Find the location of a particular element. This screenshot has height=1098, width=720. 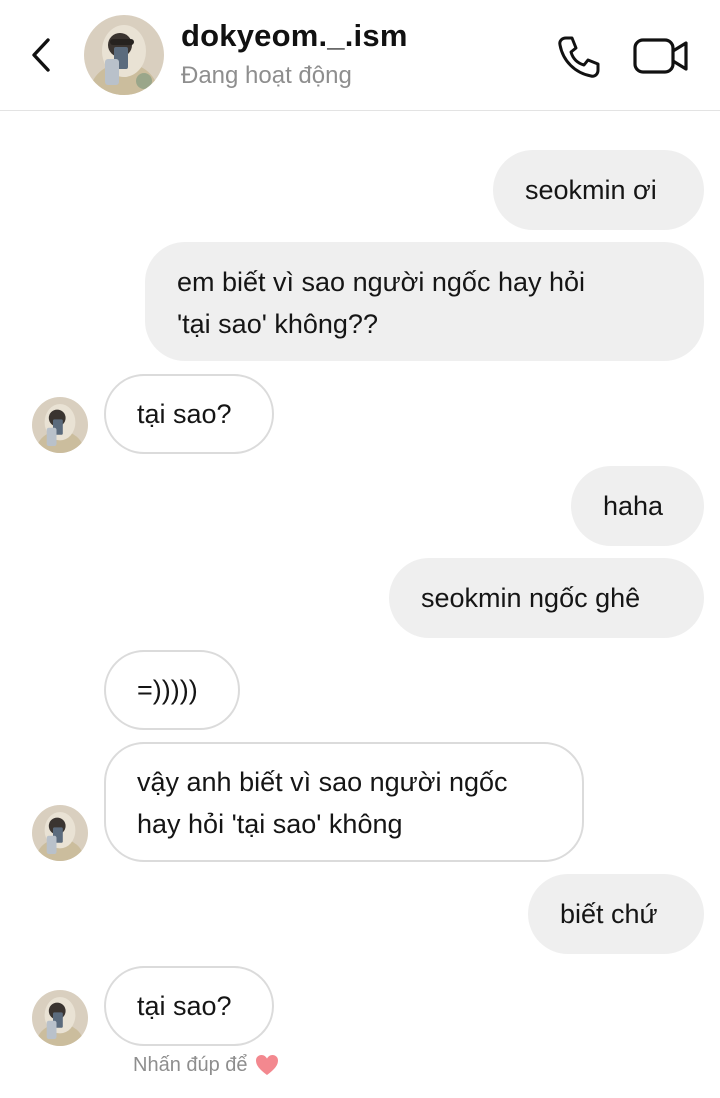

voice-call-button is located at coordinates (579, 57).